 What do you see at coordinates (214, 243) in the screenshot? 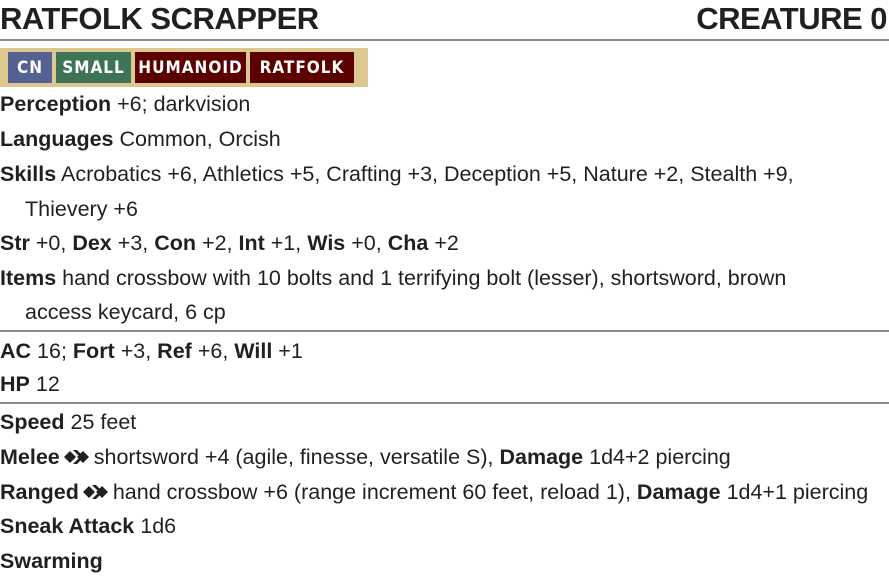
I see `con-value: +2` at bounding box center [214, 243].